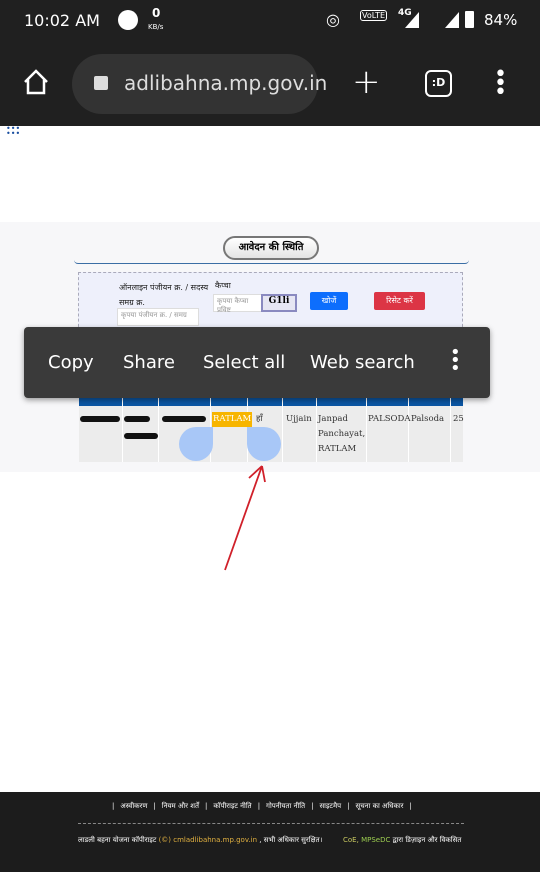  Describe the element at coordinates (62, 20) in the screenshot. I see `clock: 10:02 AM` at that location.